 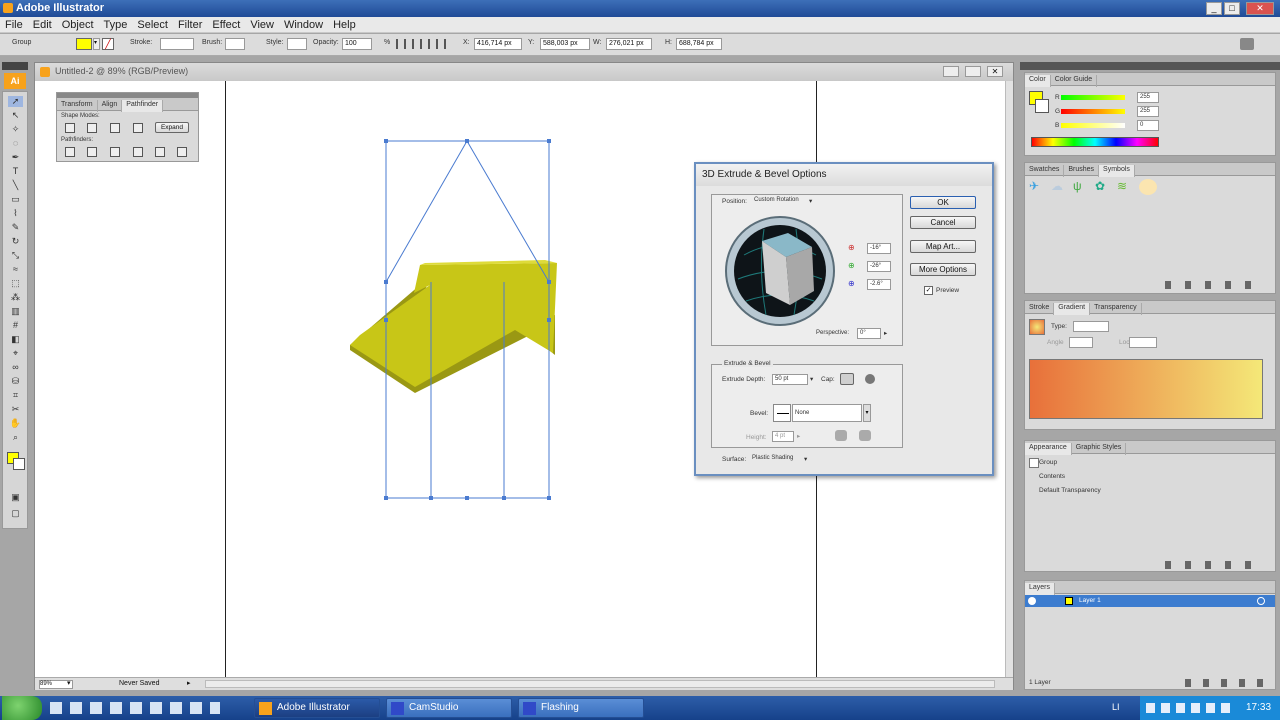 What do you see at coordinates (92, 152) in the screenshot?
I see `trim-icon` at bounding box center [92, 152].